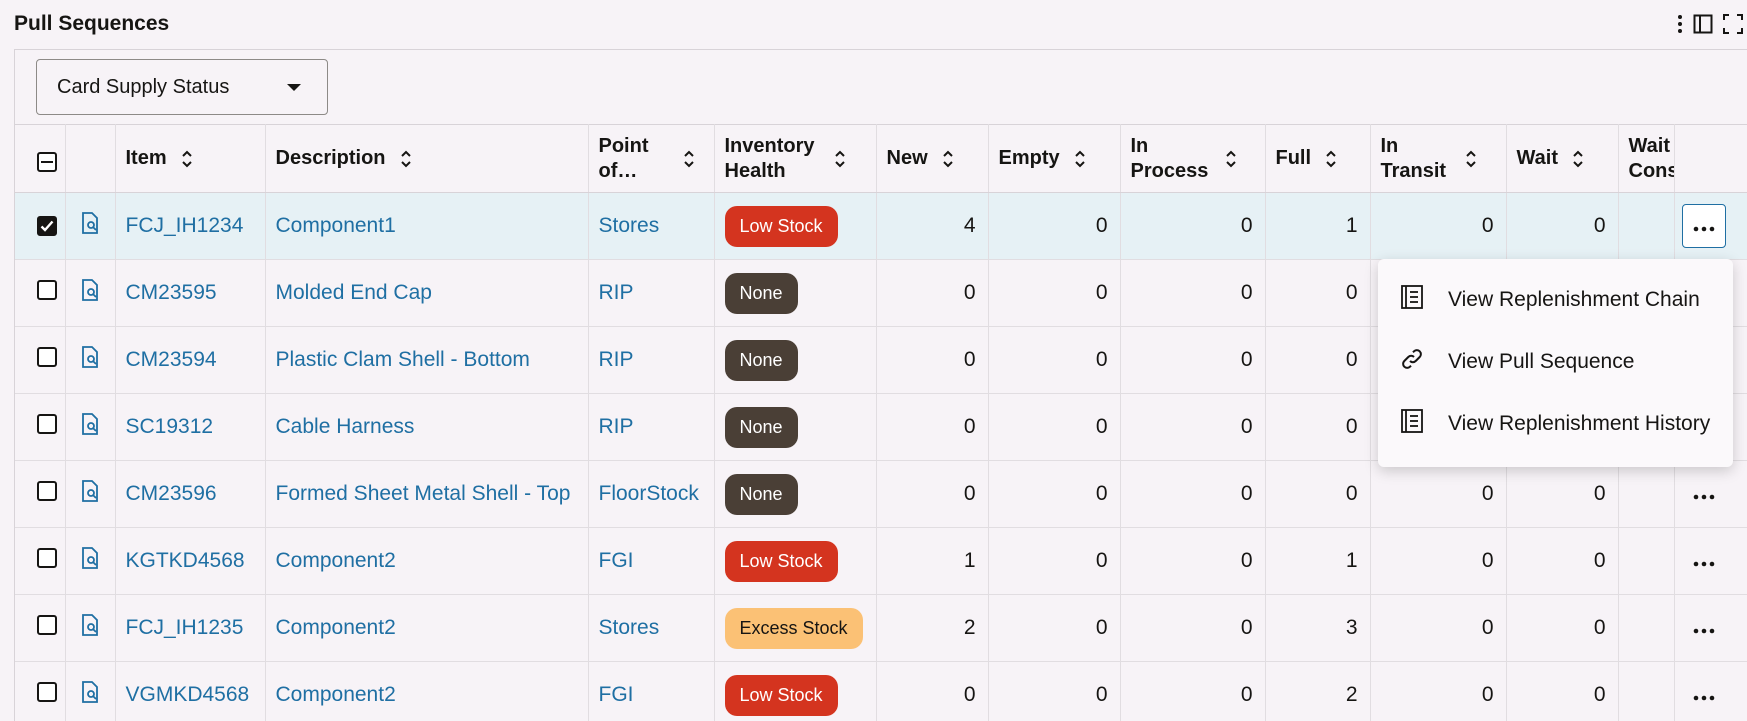 This screenshot has height=721, width=1747. What do you see at coordinates (1555, 424) in the screenshot?
I see `menu-item-view-replenishment-history: View Replenishment History` at bounding box center [1555, 424].